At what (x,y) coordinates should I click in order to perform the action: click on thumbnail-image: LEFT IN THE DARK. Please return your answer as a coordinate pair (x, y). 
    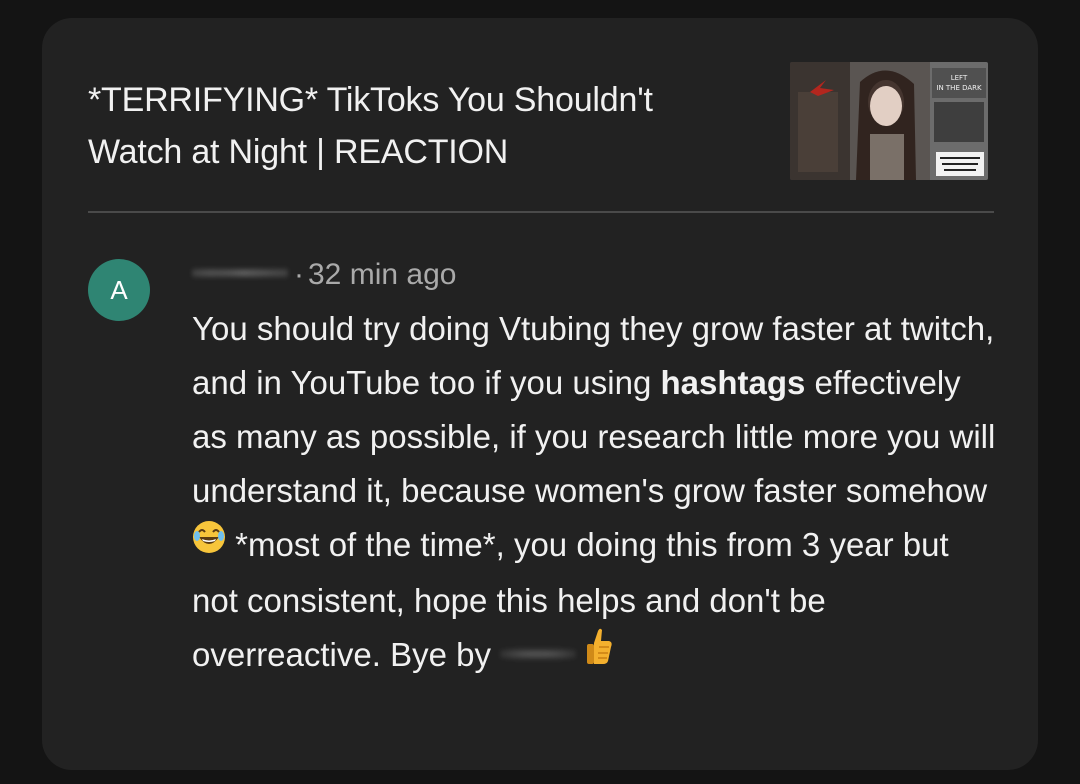
    Looking at the image, I should click on (889, 121).